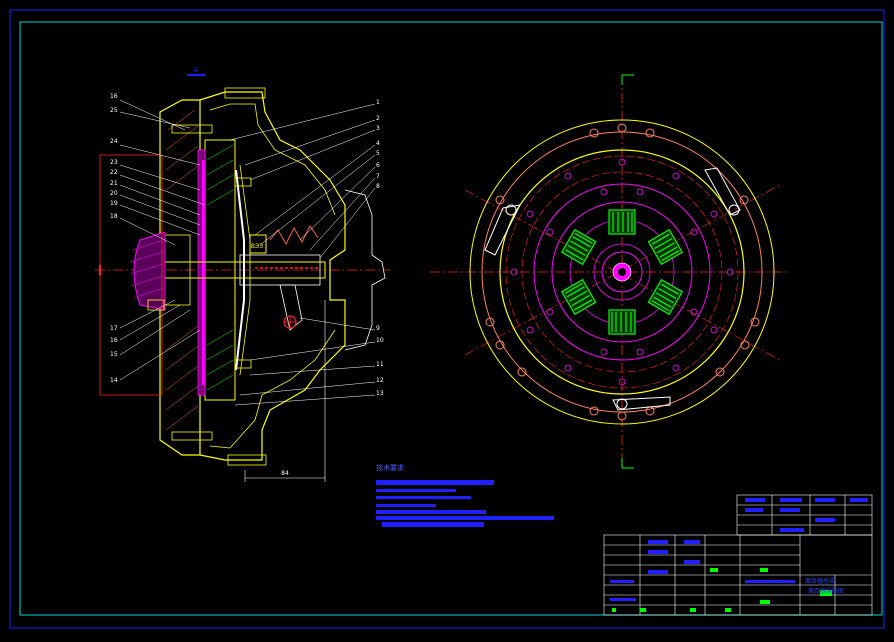 The image size is (894, 642). Describe the element at coordinates (196, 70) in the screenshot. I see `view-mark-label: A` at that location.